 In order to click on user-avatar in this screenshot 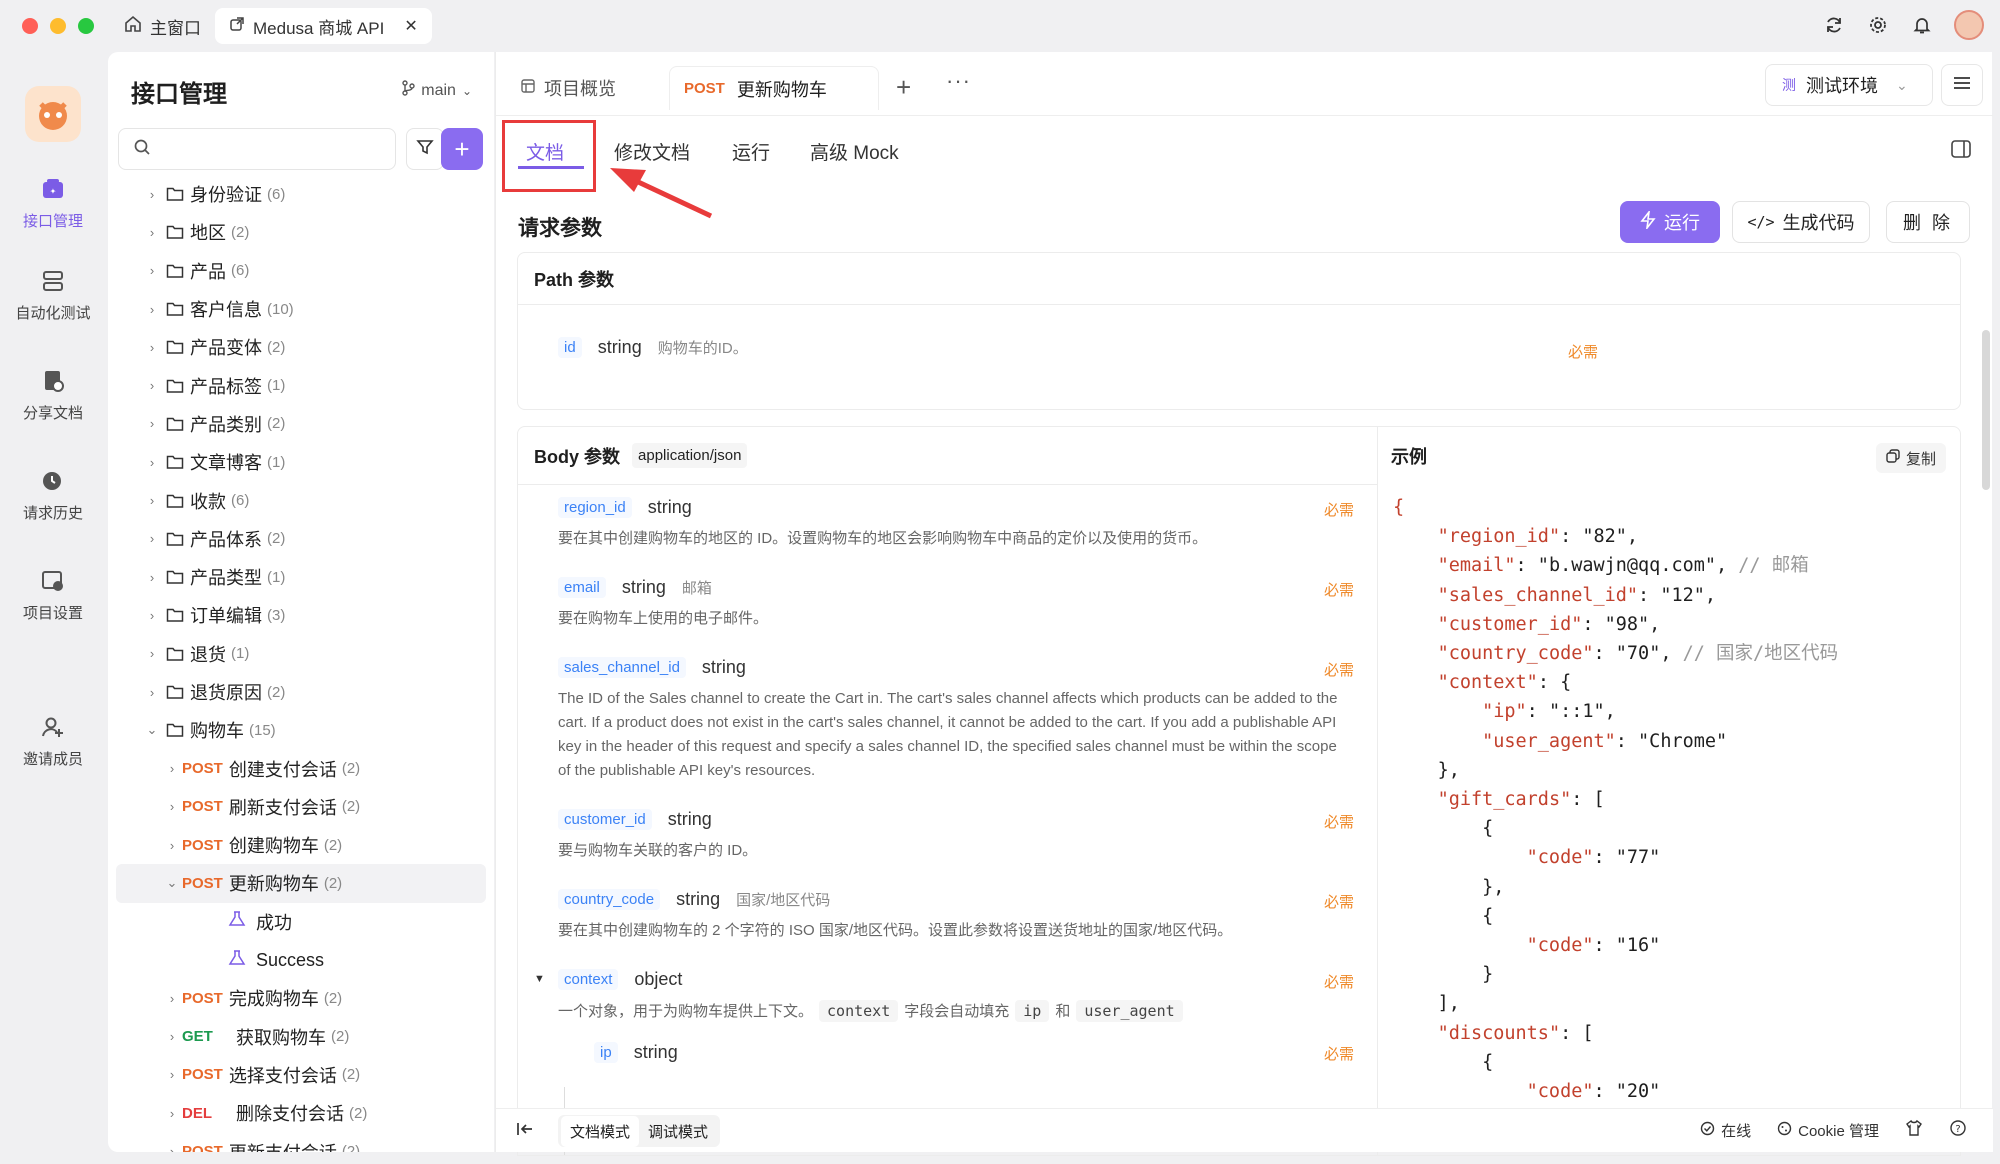, I will do `click(1969, 25)`.